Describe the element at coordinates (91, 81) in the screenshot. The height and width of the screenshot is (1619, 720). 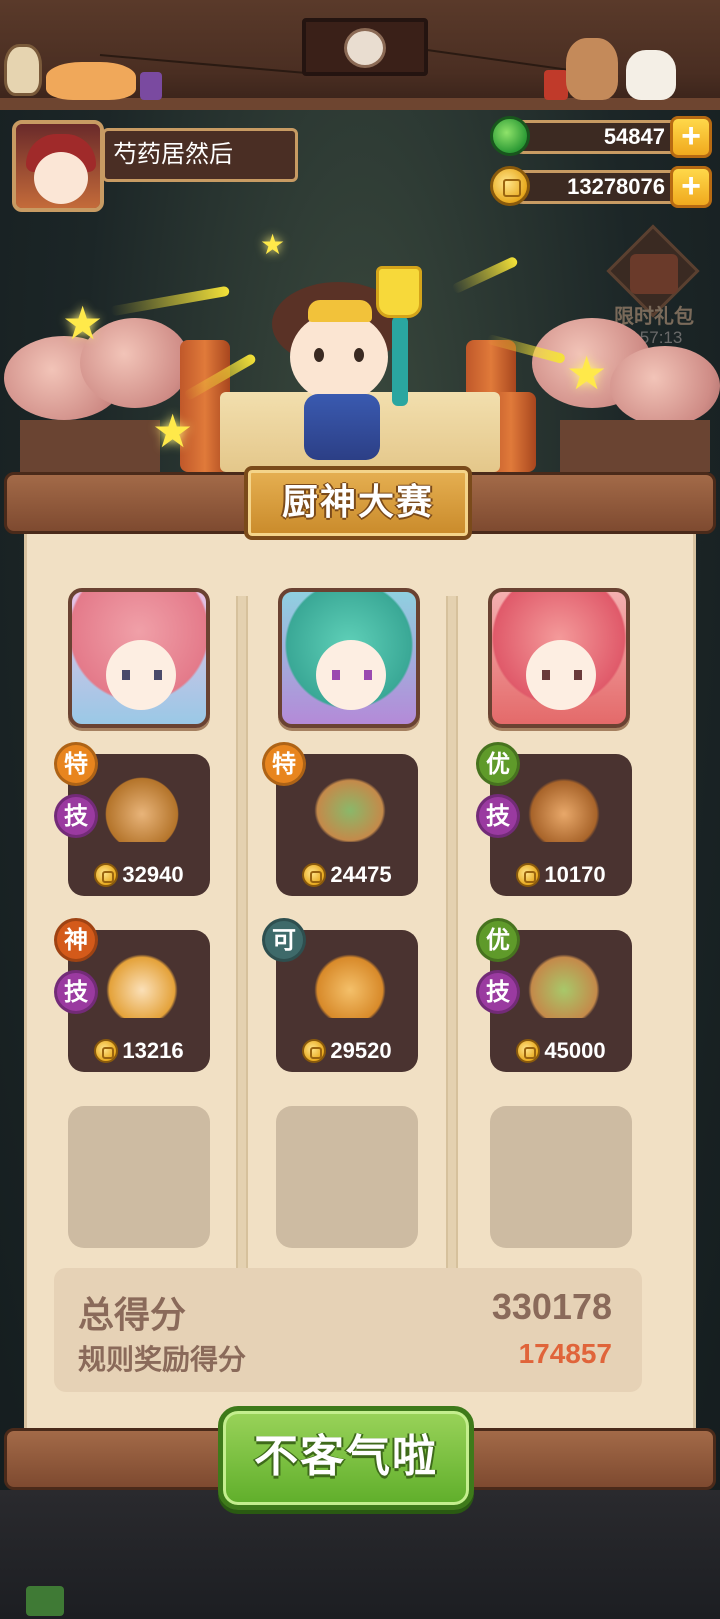
I see `sleeping-cat-icon` at that location.